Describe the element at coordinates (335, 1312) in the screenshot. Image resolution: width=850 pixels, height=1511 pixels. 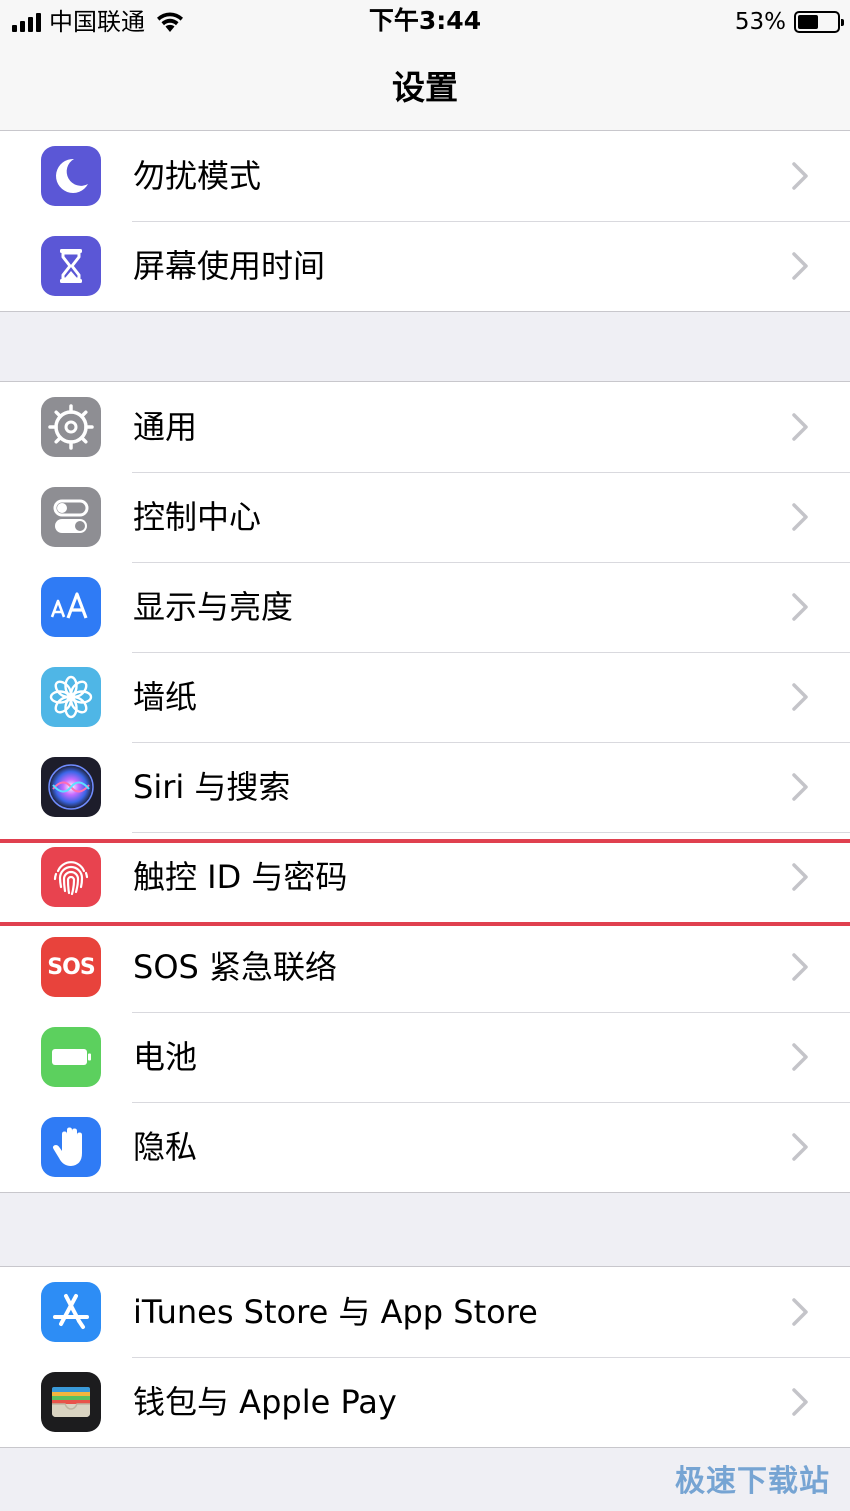
I see `row-label: iTunes Store 与 App Store` at that location.